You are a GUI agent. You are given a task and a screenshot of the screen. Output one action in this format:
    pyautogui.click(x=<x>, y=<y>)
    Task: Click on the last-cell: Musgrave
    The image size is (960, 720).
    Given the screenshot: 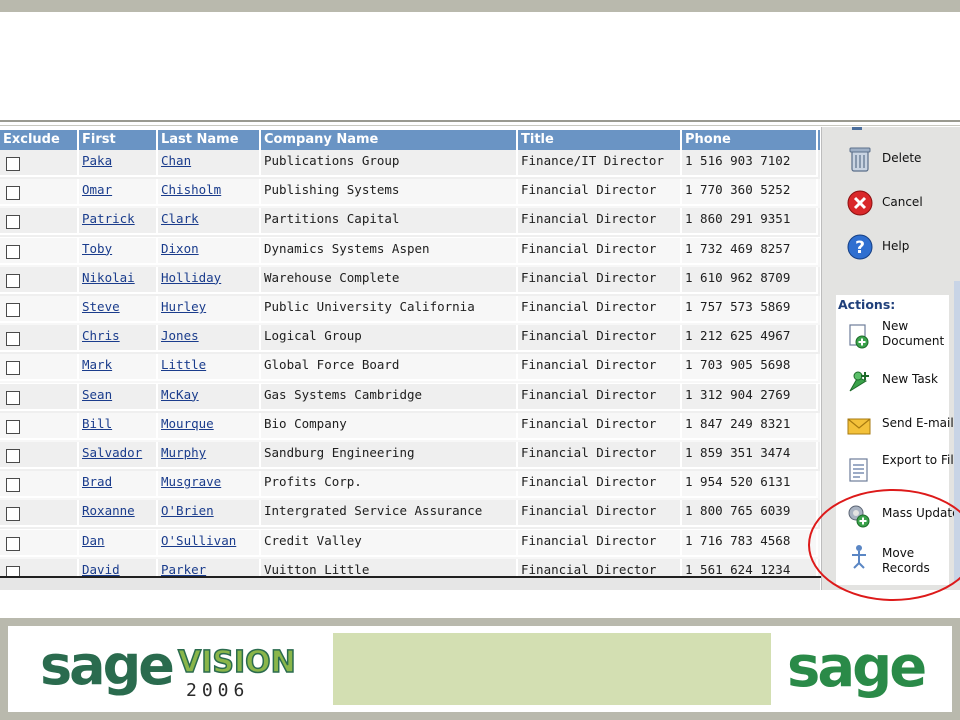 What is the action you would take?
    pyautogui.click(x=209, y=485)
    